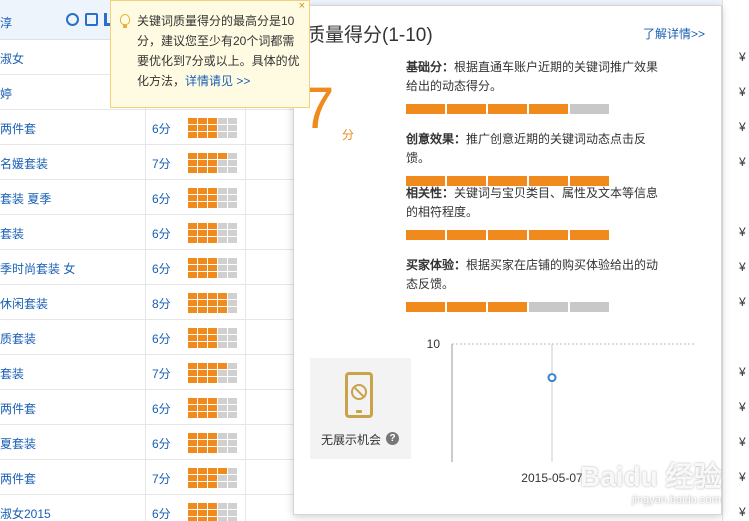 The width and height of the screenshot is (749, 521). Describe the element at coordinates (6, 93) in the screenshot. I see `keyword-link: 婷` at that location.